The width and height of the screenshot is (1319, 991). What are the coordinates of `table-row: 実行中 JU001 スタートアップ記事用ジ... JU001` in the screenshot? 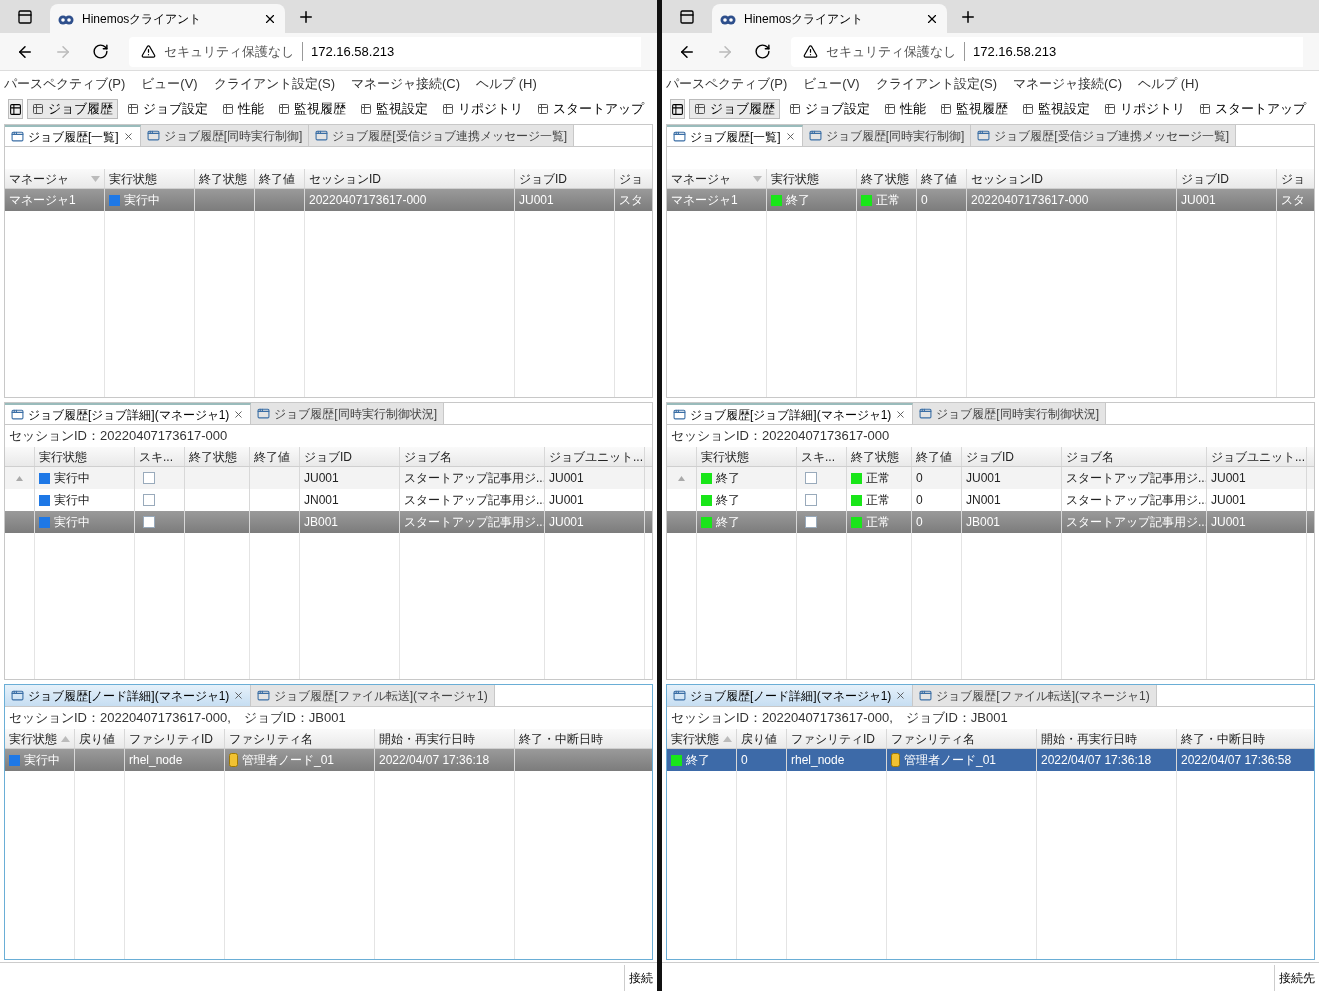 It's located at (328, 478).